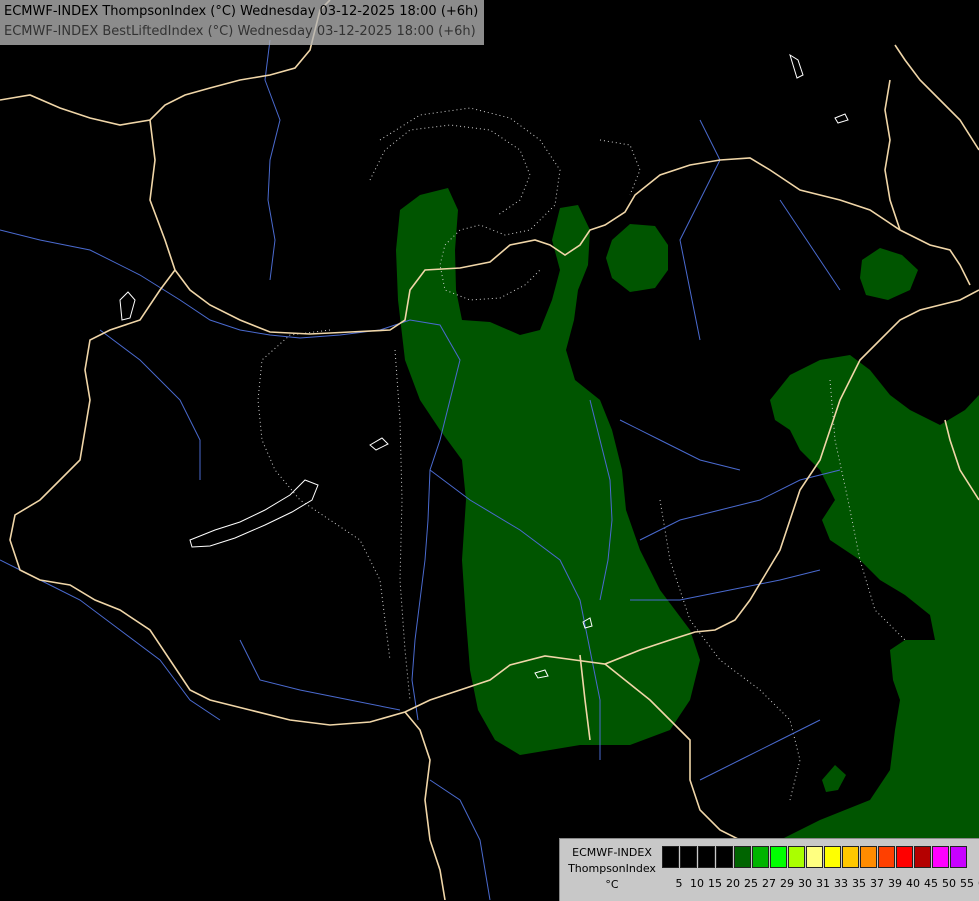 This screenshot has height=901, width=979. What do you see at coordinates (967, 883) in the screenshot?
I see `legend-tick-label: 55` at bounding box center [967, 883].